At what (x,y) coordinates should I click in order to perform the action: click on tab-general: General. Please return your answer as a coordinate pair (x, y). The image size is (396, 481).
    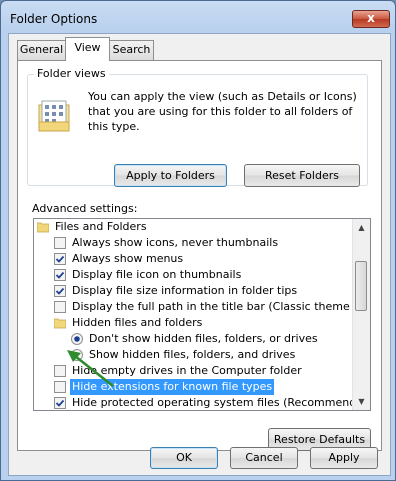
    Looking at the image, I should click on (41, 50).